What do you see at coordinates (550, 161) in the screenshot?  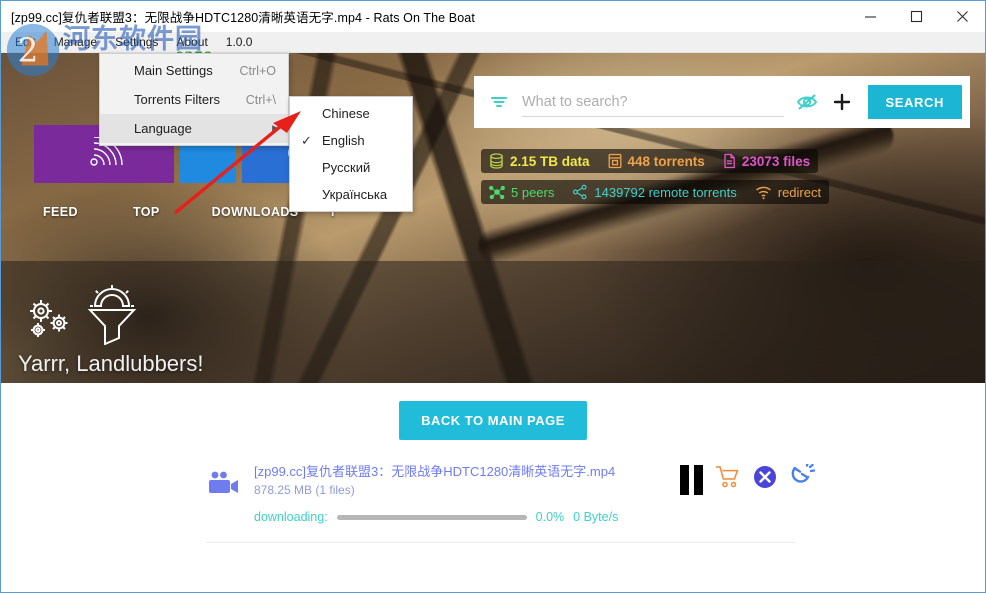 I see `stat-data-value: 2.15 TB data` at bounding box center [550, 161].